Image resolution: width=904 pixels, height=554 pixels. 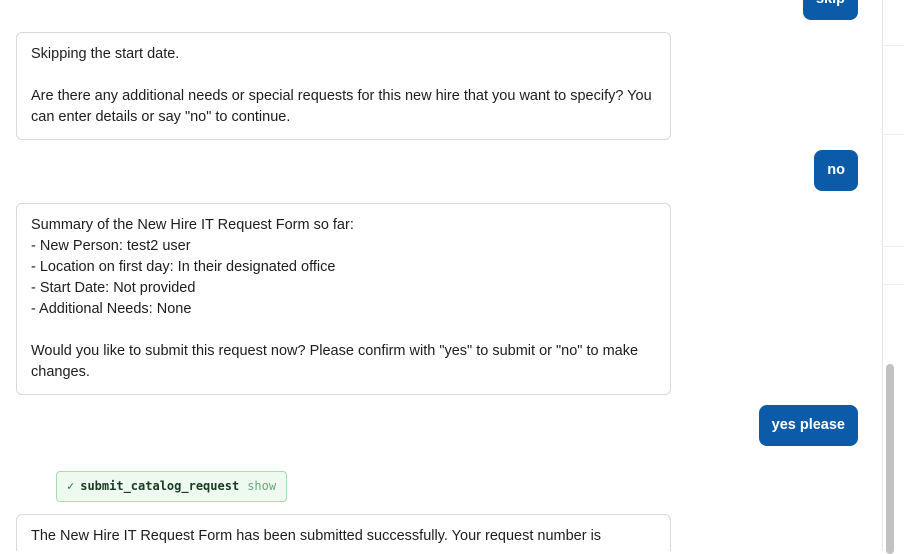 What do you see at coordinates (160, 486) in the screenshot?
I see `tool-call-name: submit_catalog_request` at bounding box center [160, 486].